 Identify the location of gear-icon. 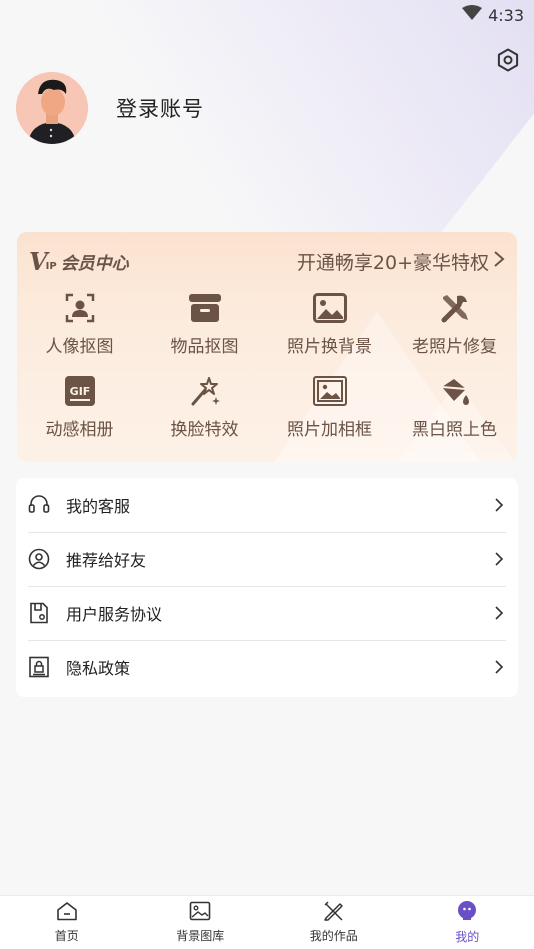
(508, 62).